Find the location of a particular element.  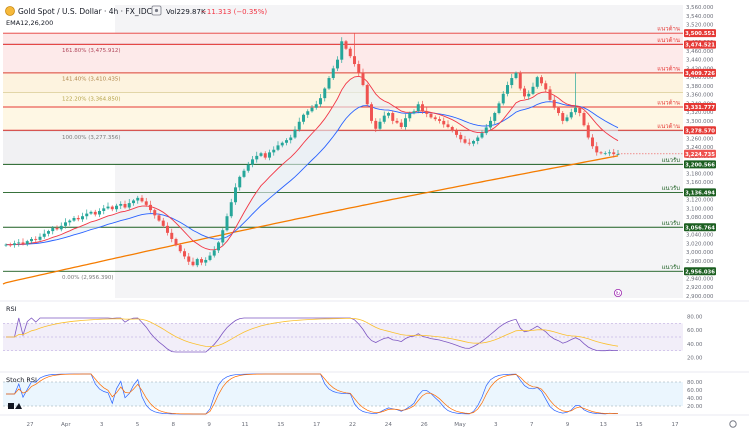

time-tick-label: 5 is located at coordinates (138, 425).